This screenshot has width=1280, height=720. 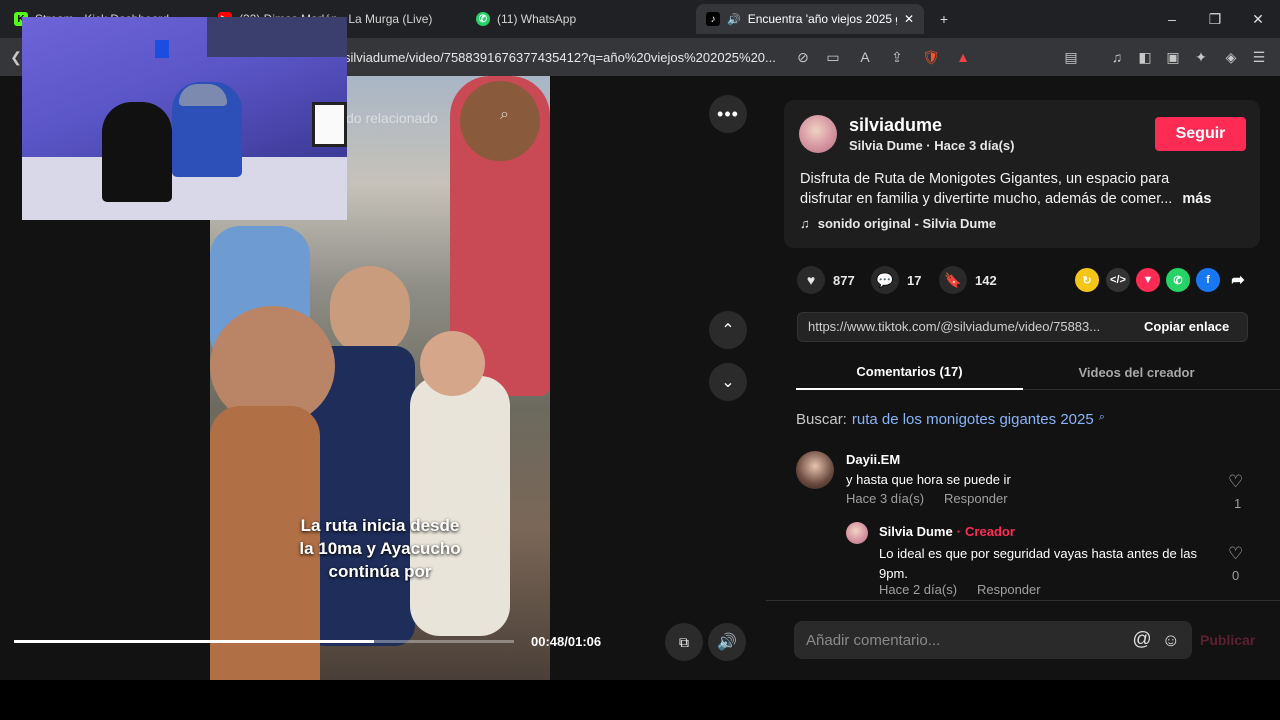 What do you see at coordinates (1117, 57) in the screenshot?
I see `media-icon: ♫` at bounding box center [1117, 57].